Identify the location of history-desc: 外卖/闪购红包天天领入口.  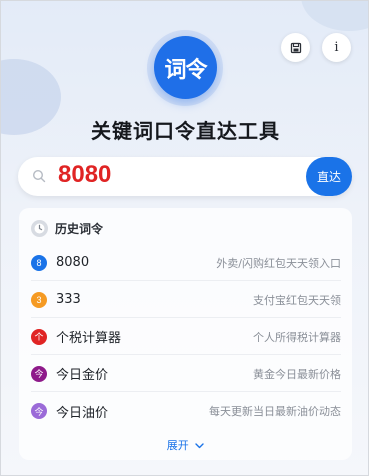
(278, 263).